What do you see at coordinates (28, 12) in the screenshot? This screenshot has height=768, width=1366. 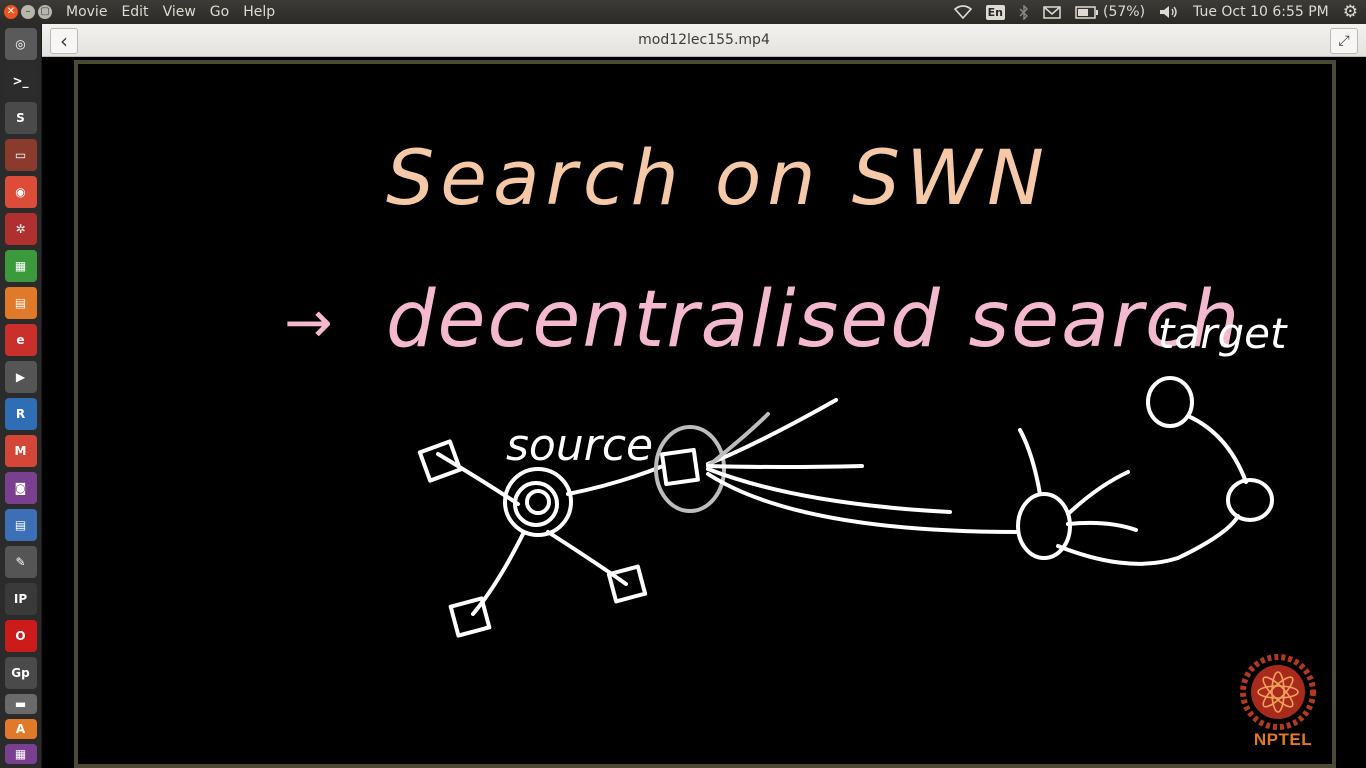 I see `minimize-window-button: –` at bounding box center [28, 12].